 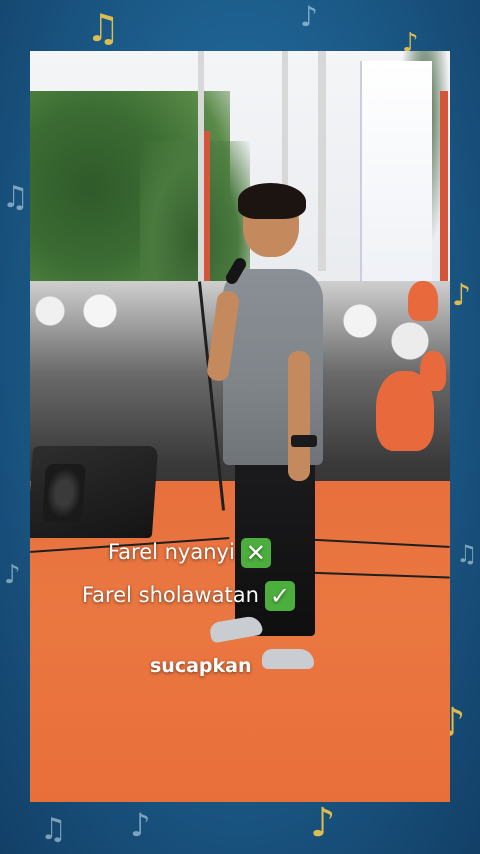 I want to click on wrist-watch, so click(x=304, y=441).